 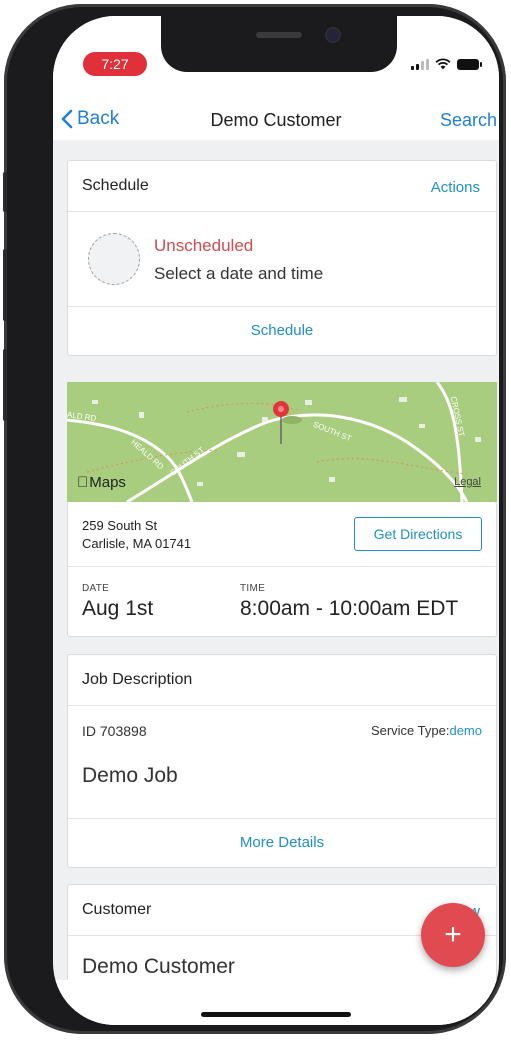 I want to click on job-description-title: Job Description, so click(x=137, y=679).